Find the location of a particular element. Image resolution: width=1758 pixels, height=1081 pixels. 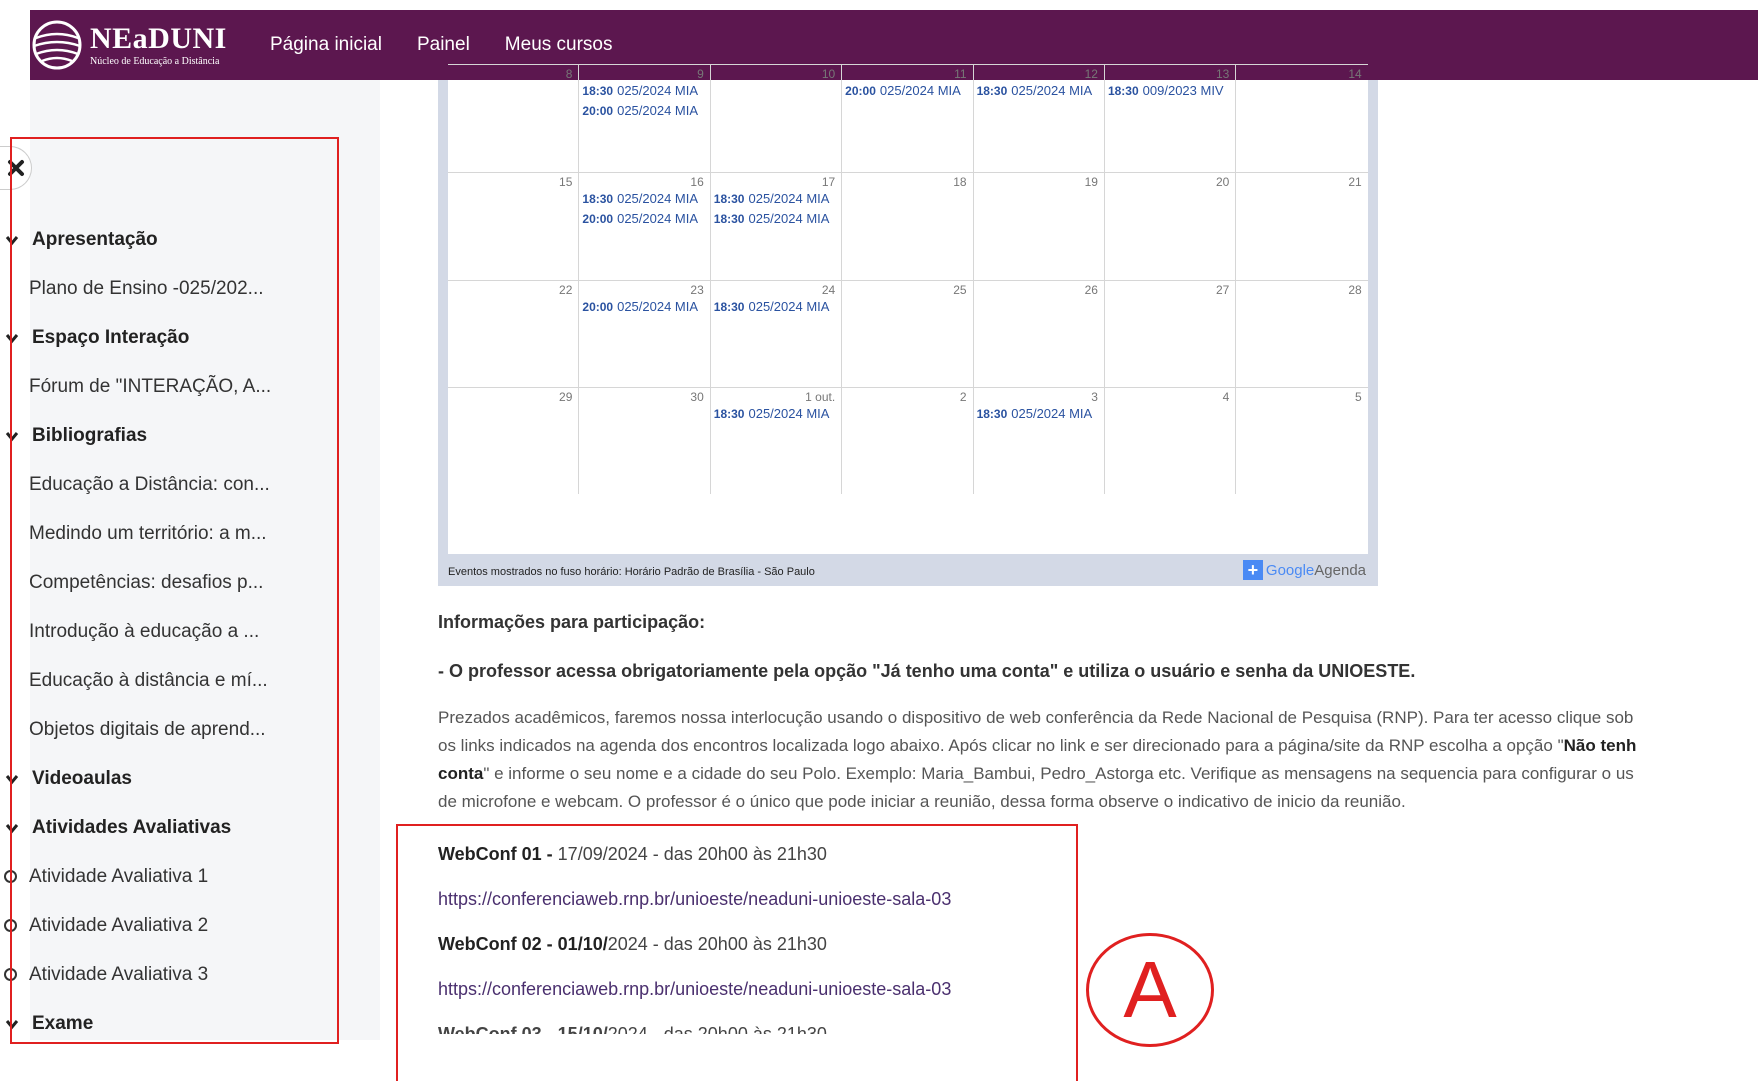

calendar-day-cell: 29 is located at coordinates (514, 441).